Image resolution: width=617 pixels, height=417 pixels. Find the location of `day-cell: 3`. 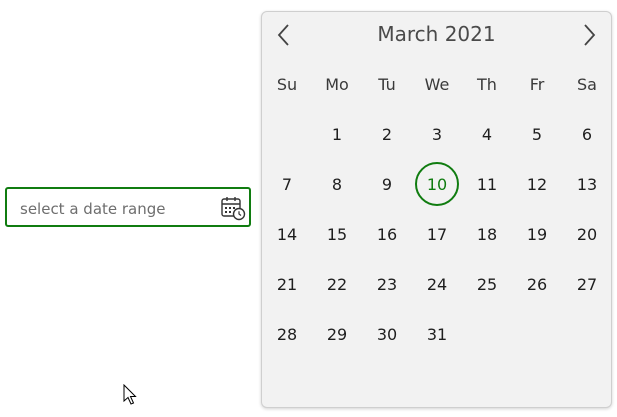

day-cell: 3 is located at coordinates (437, 134).